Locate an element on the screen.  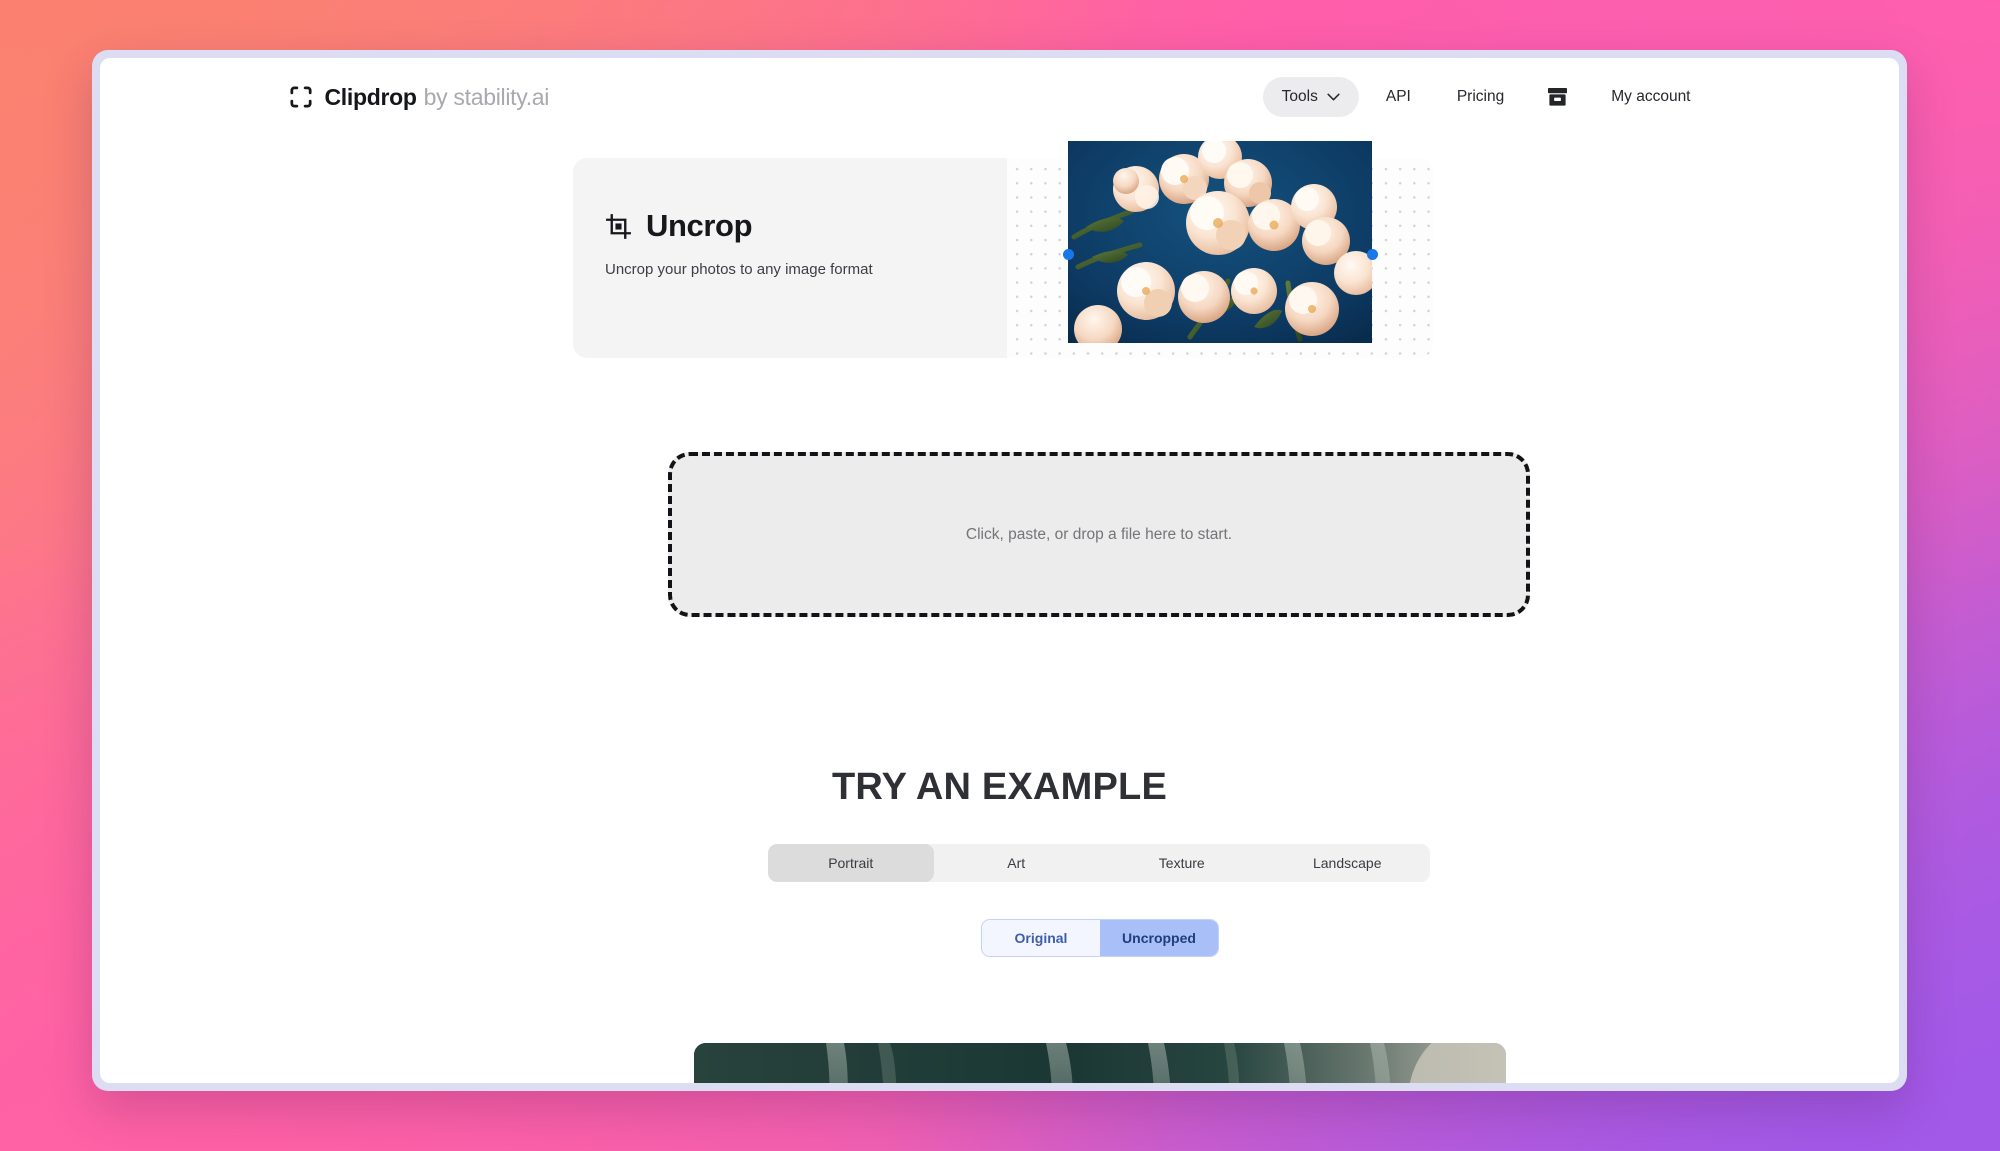
brand-tagline: by stability.ai is located at coordinates (486, 96).